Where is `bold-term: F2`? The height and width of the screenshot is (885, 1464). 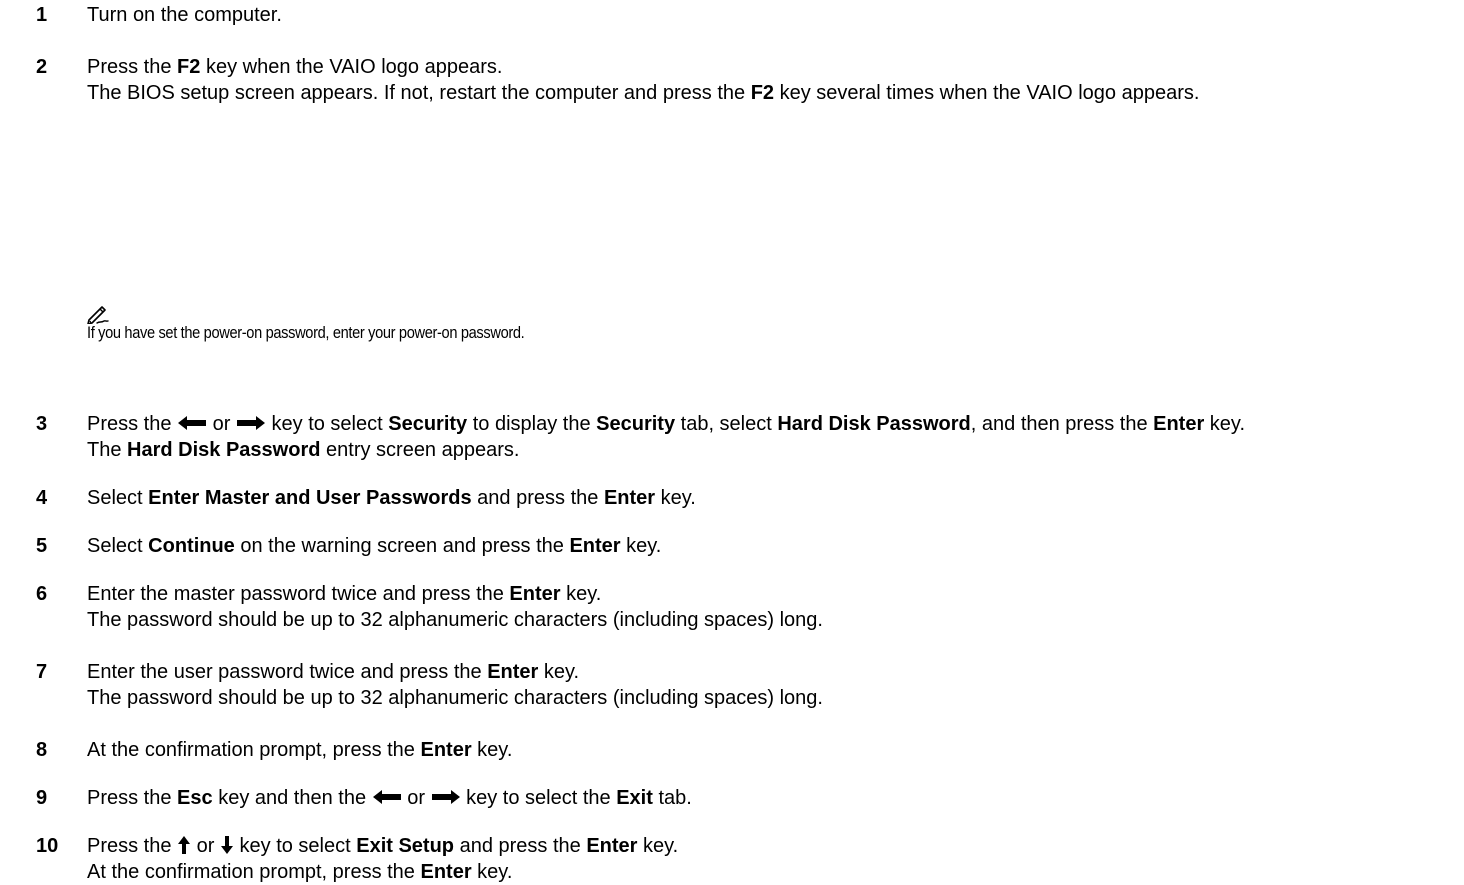
bold-term: F2 is located at coordinates (762, 93).